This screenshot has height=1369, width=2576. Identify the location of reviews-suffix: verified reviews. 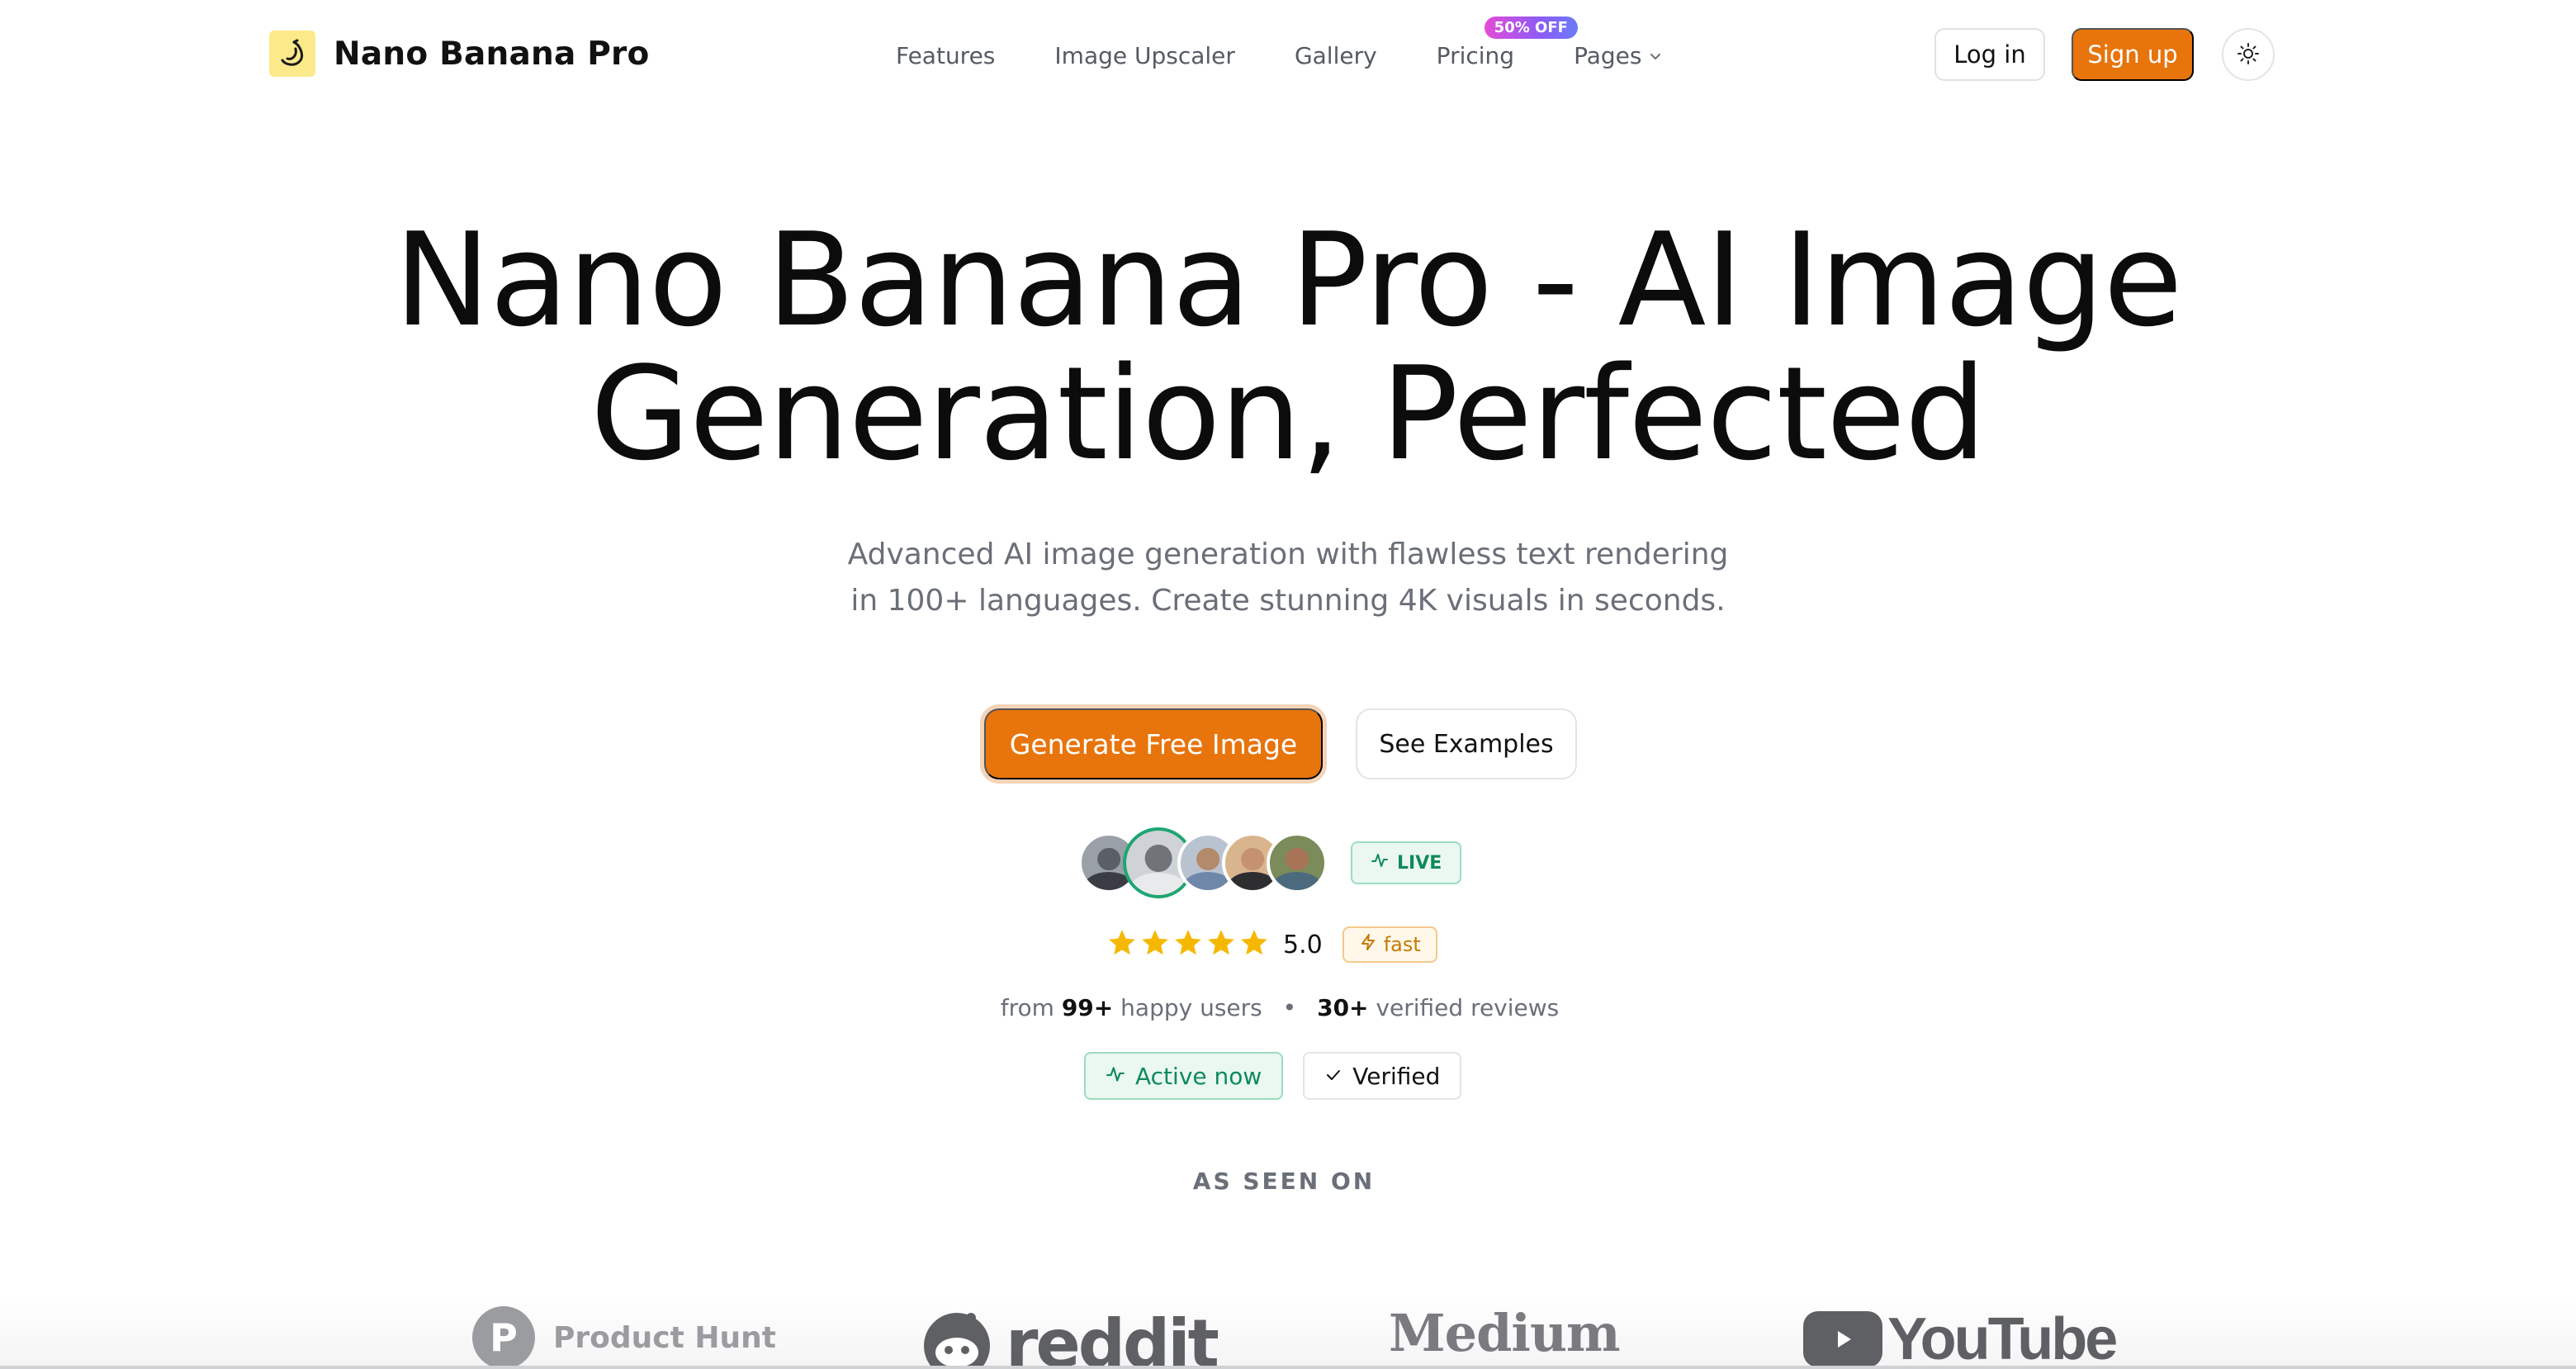
(1468, 1008).